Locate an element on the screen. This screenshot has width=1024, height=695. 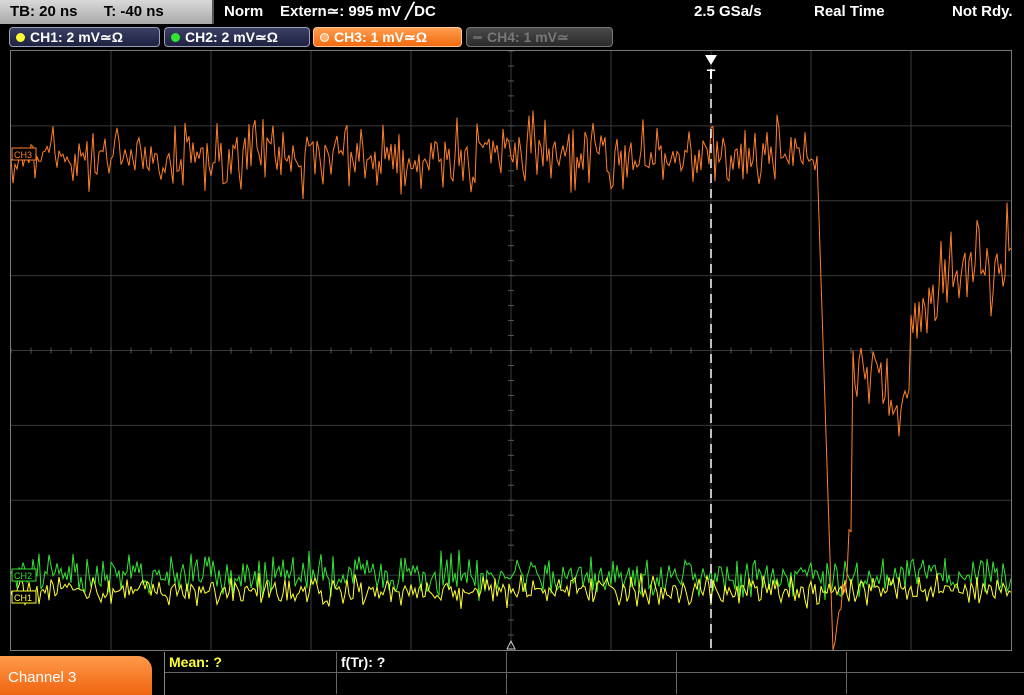
measurement-table: Mean: ? f(Tr): ? is located at coordinates (594, 673).